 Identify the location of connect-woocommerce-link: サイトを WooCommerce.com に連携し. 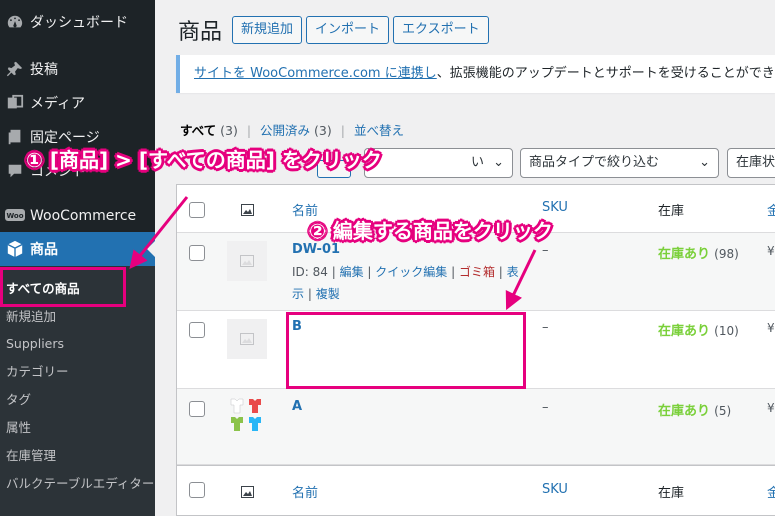
(315, 73).